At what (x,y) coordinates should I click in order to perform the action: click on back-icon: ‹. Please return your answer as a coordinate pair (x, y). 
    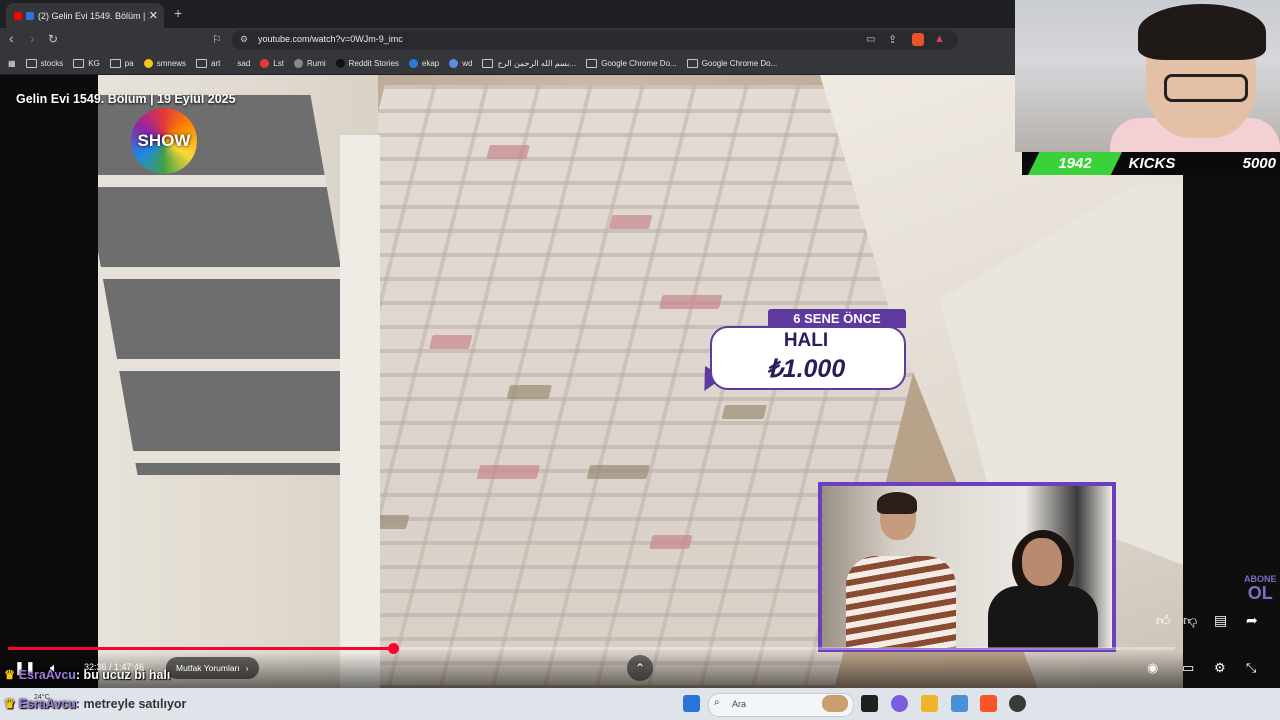
    Looking at the image, I should click on (11, 38).